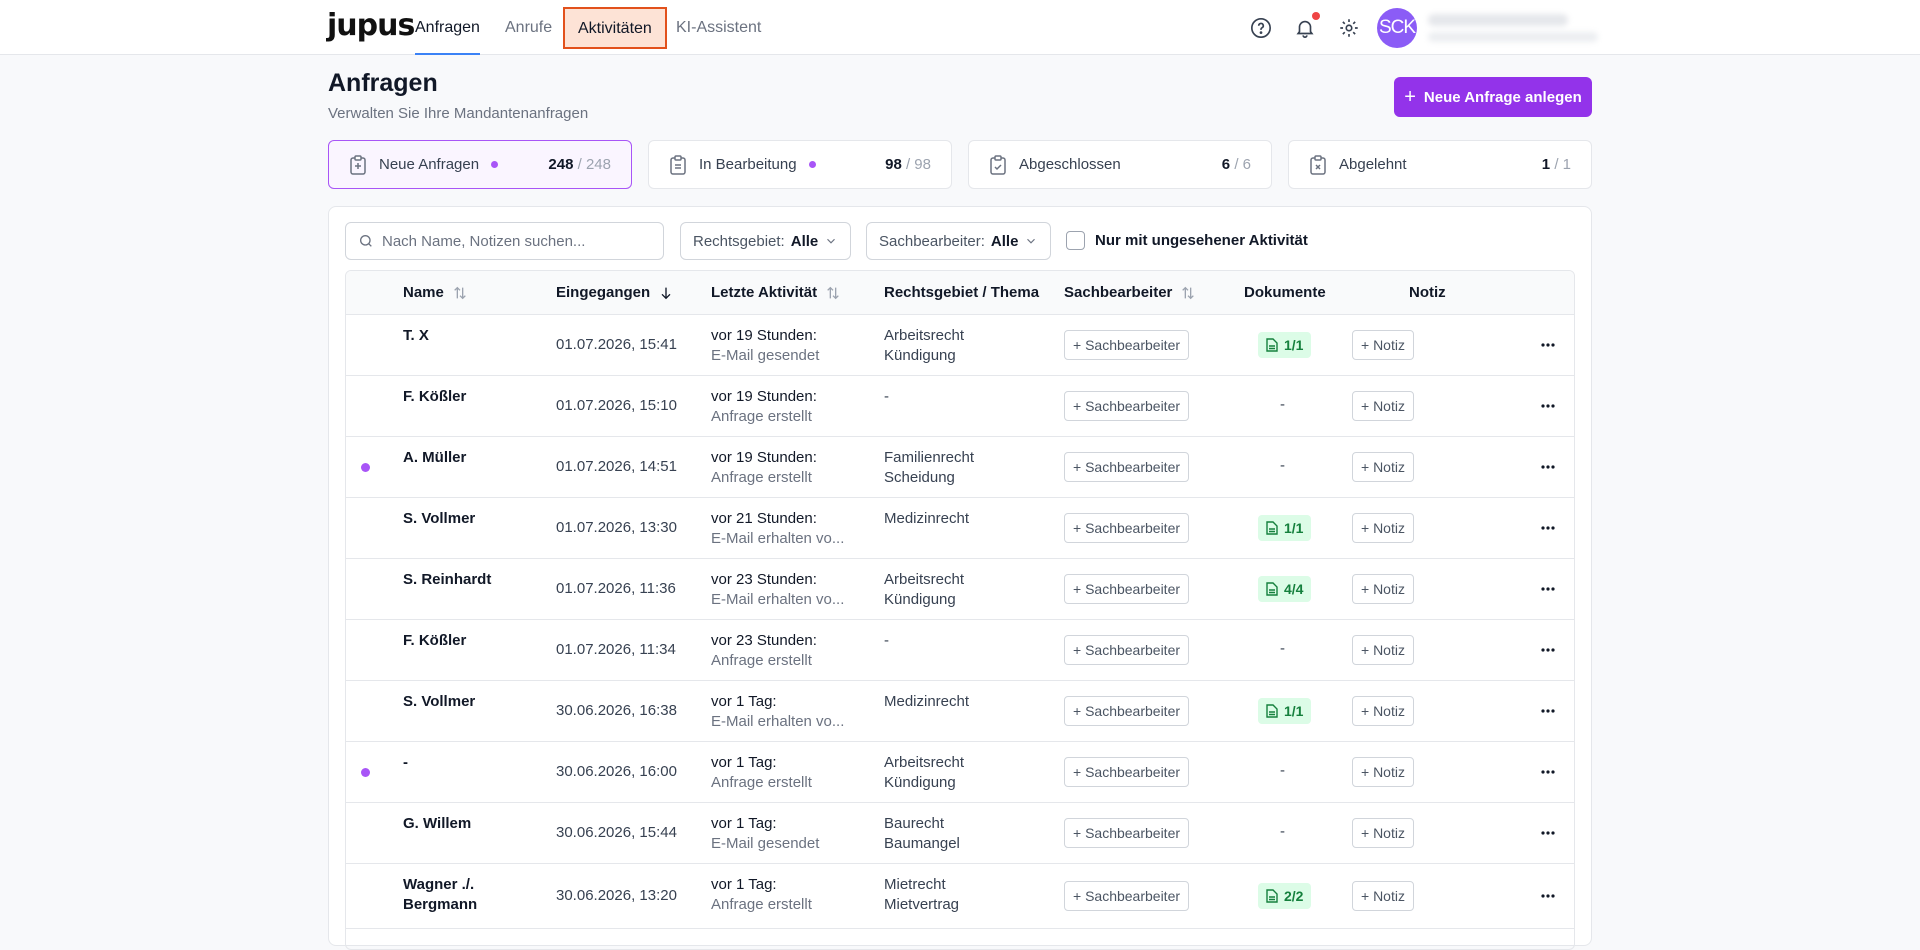 The width and height of the screenshot is (1920, 950). Describe the element at coordinates (405, 762) in the screenshot. I see `row-name: -` at that location.